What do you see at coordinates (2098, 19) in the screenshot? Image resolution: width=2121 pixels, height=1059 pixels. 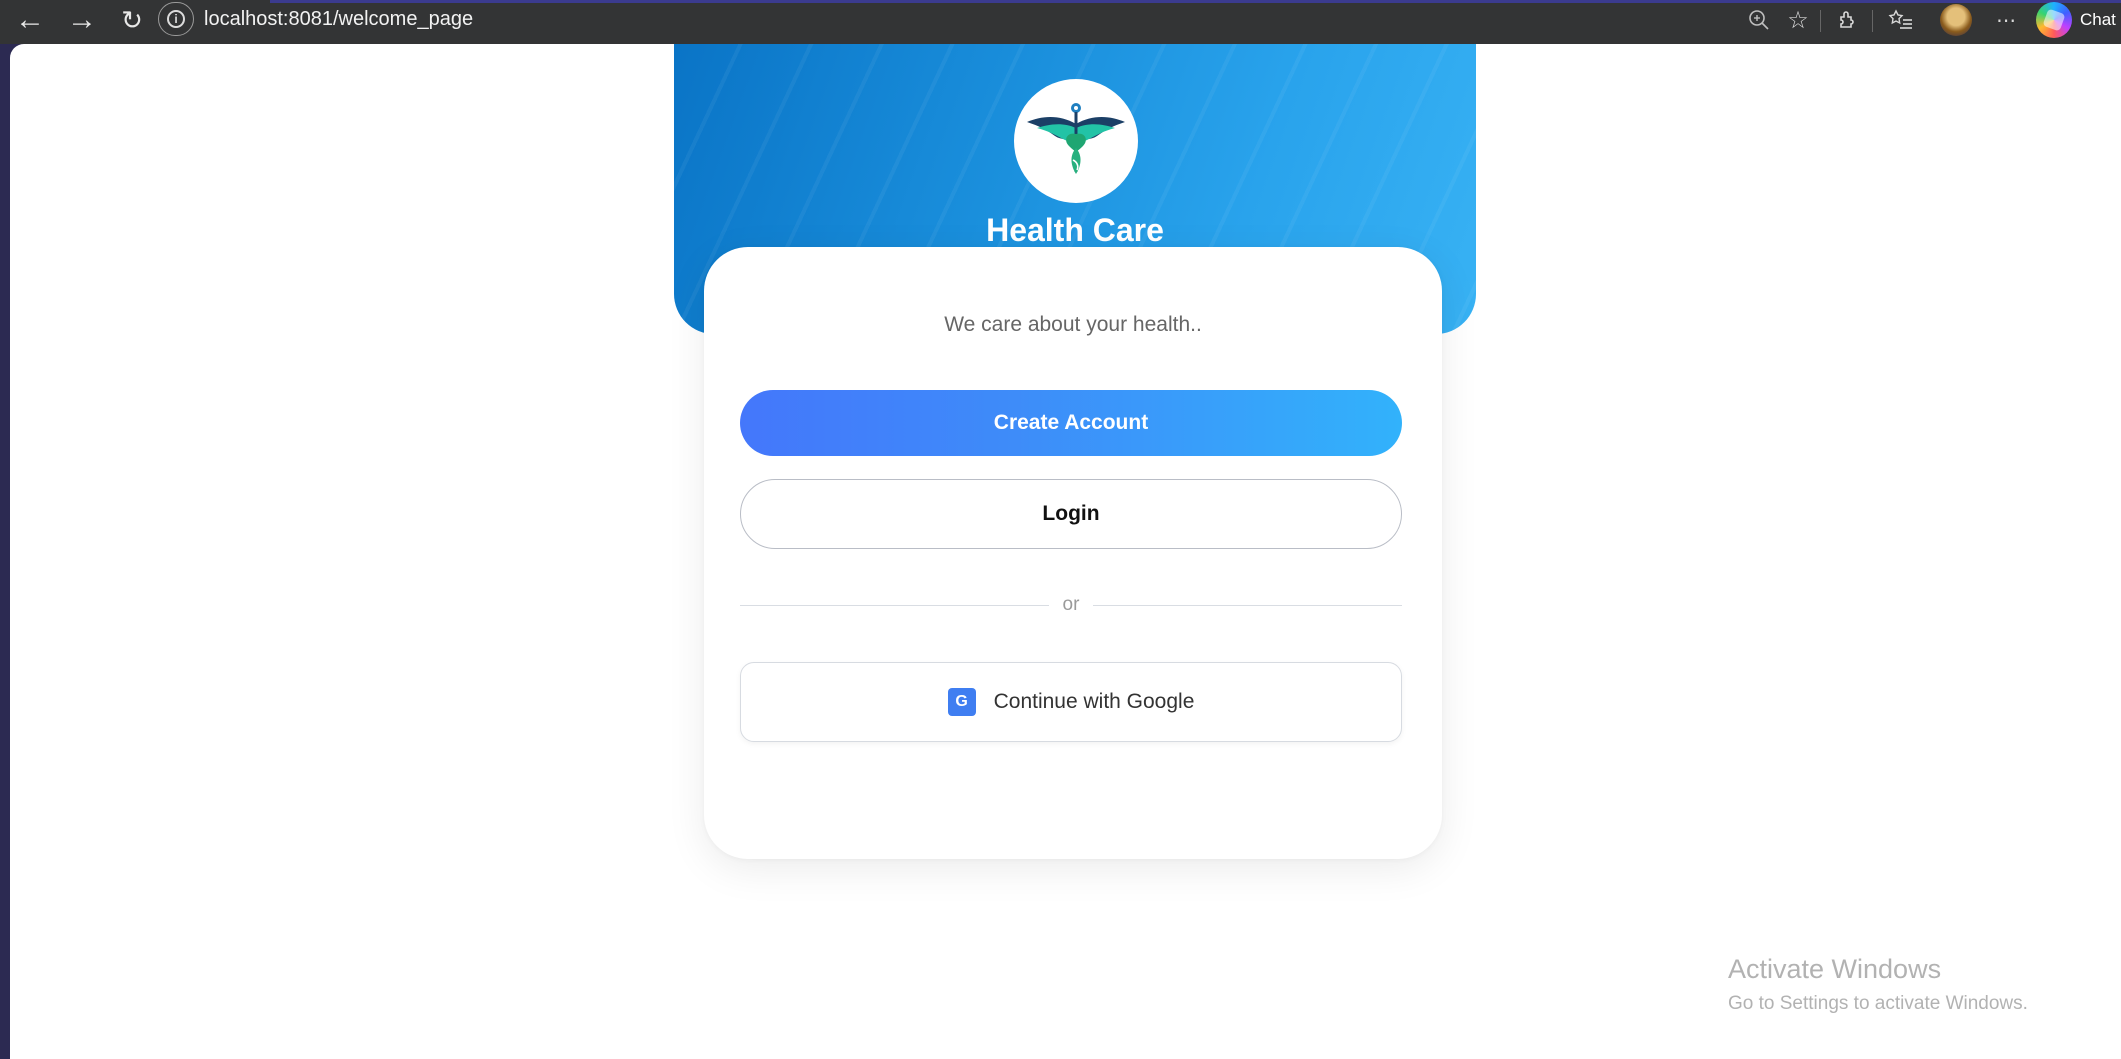 I see `copilot-label: Chat` at bounding box center [2098, 19].